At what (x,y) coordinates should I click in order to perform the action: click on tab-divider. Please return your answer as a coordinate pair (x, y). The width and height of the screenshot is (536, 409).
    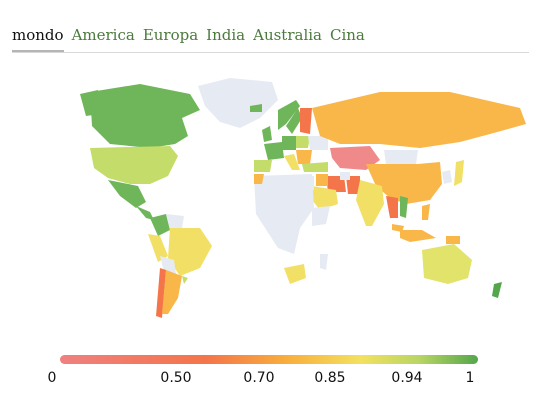
    Looking at the image, I should click on (270, 52).